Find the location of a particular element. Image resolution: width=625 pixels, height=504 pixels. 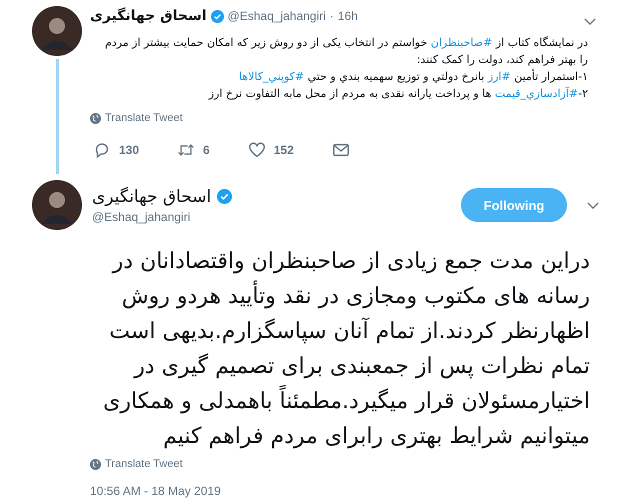

hashtag-link: #آزادسازي_قیمت is located at coordinates (536, 93).